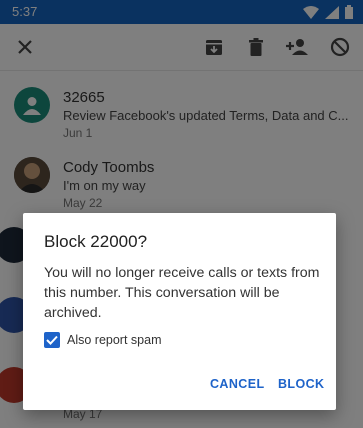 This screenshot has width=363, height=428. Describe the element at coordinates (96, 241) in the screenshot. I see `dialog-title: Block 22000?` at that location.